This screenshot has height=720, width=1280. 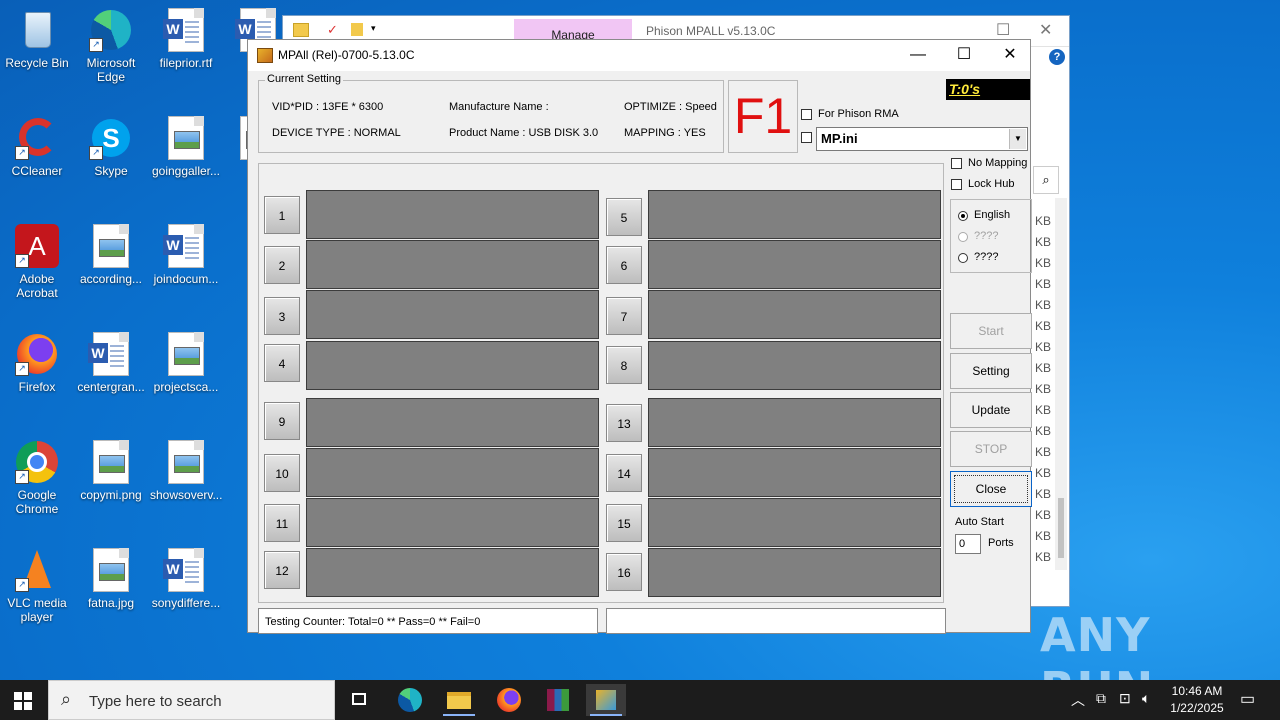 I want to click on desktop-icon-fileprior: W fileprior.rtf, so click(x=186, y=39).